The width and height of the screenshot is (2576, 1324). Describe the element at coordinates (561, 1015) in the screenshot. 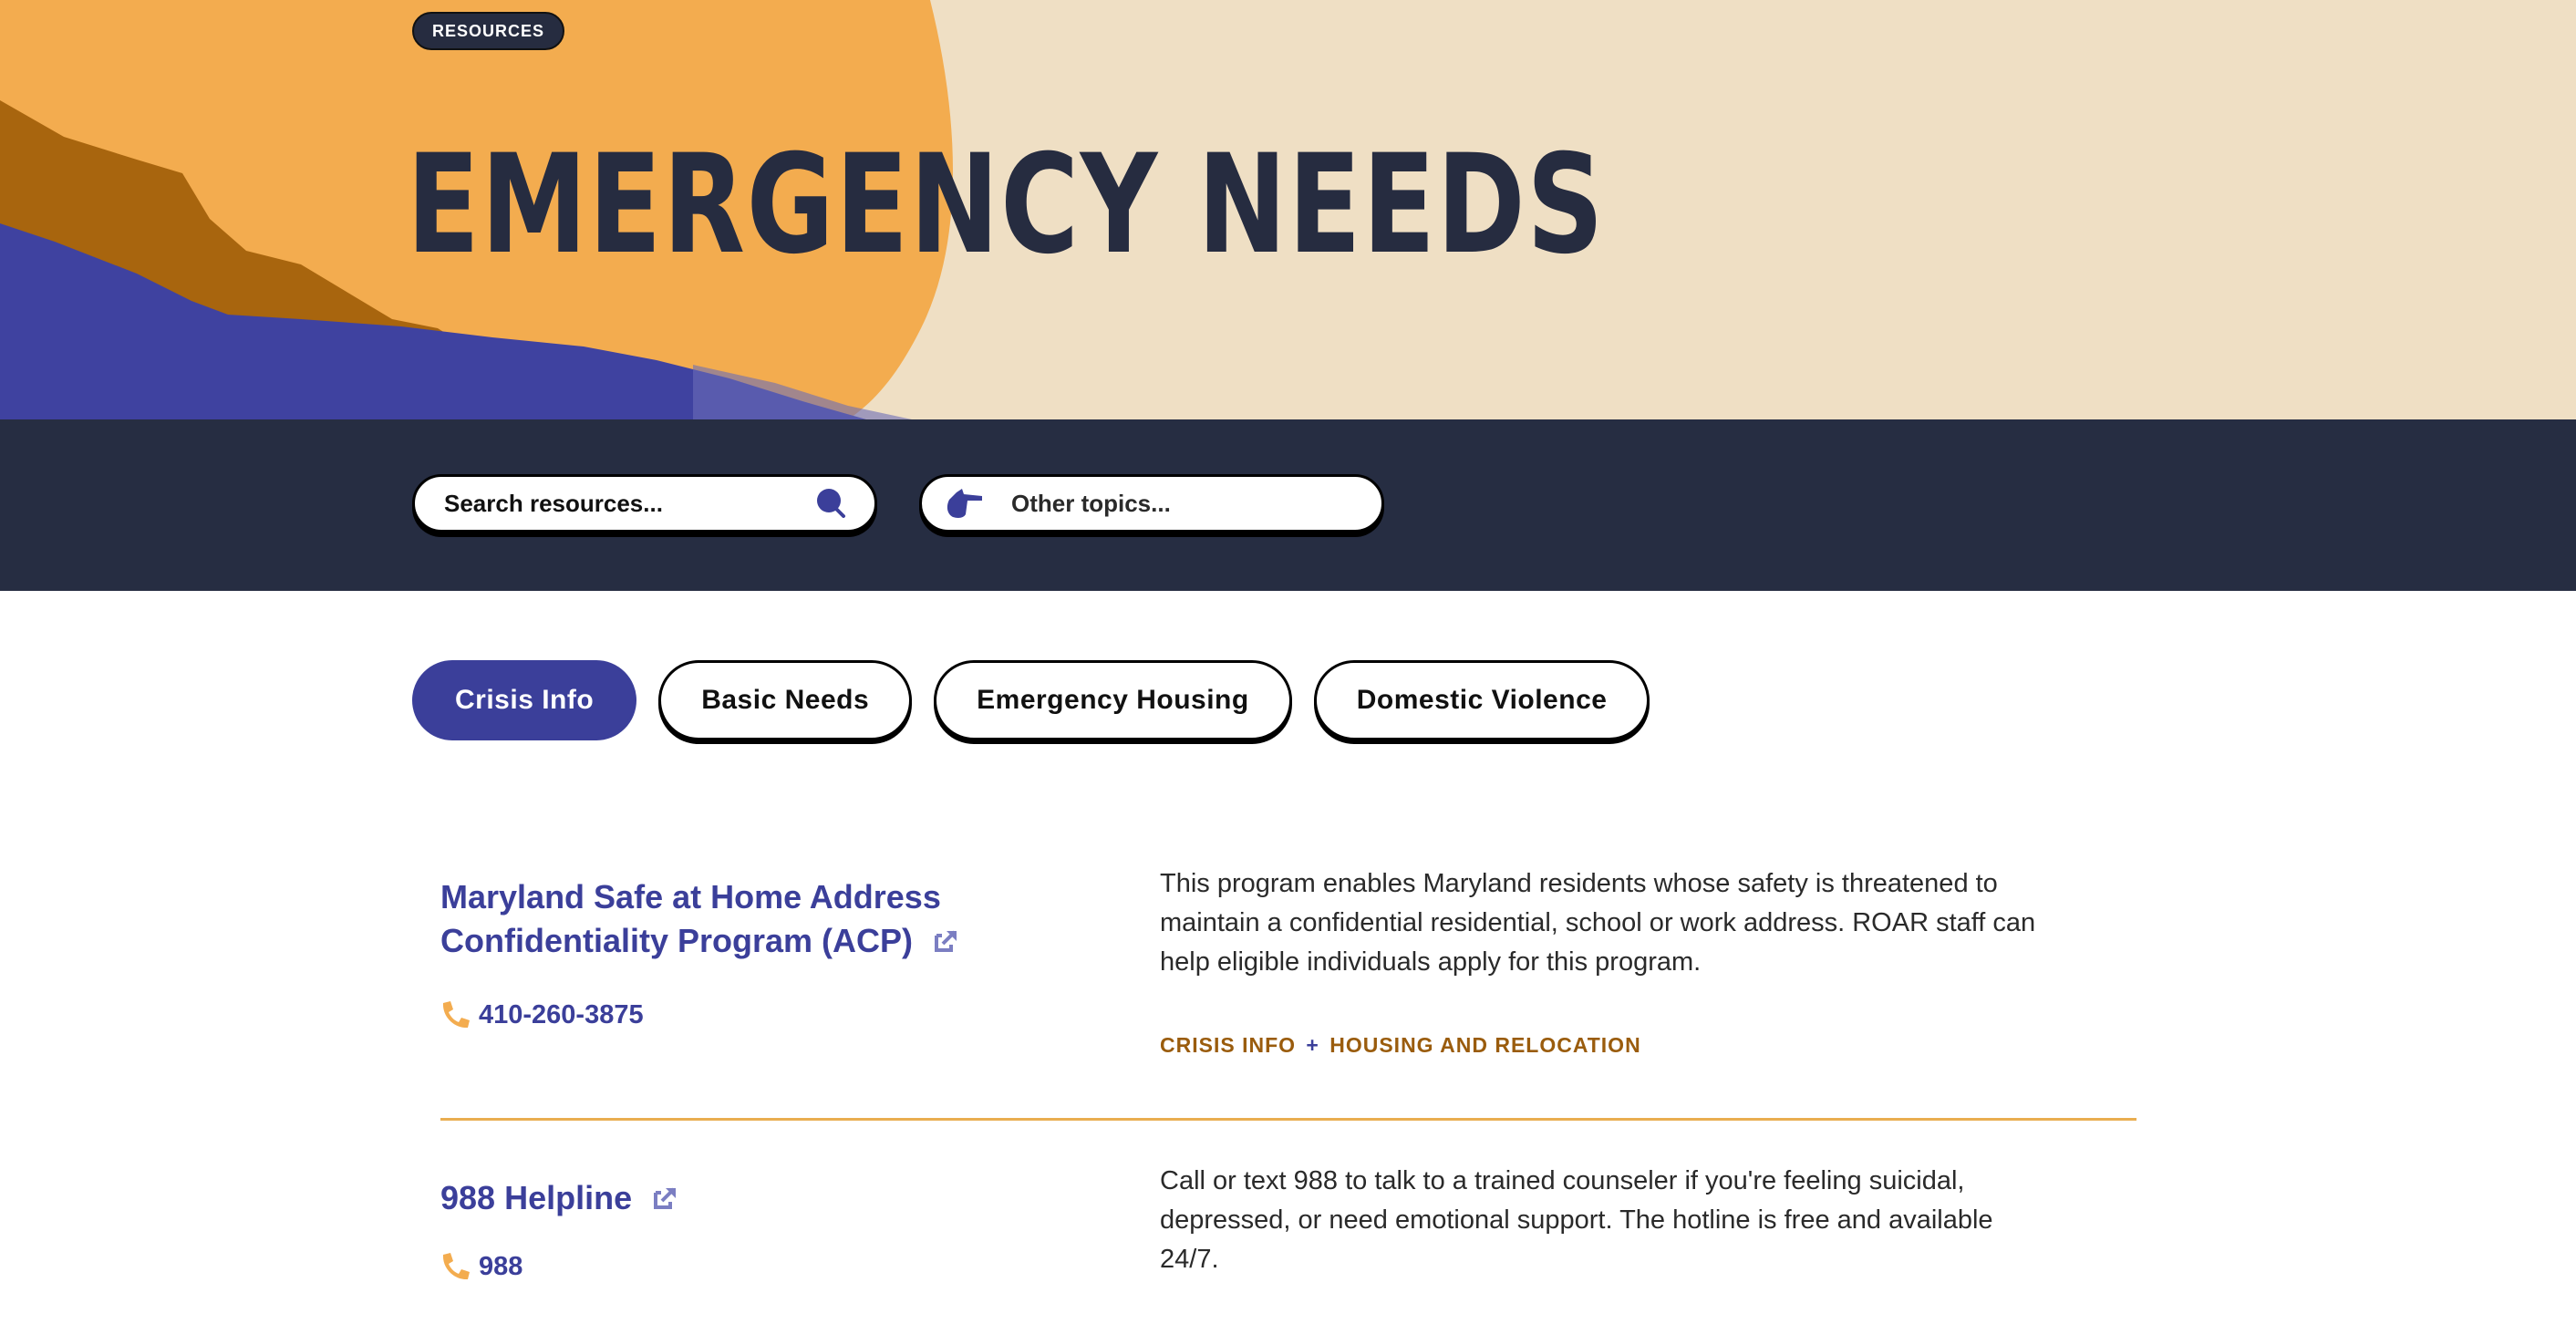

I see `phone-number: 410-260-3875` at that location.